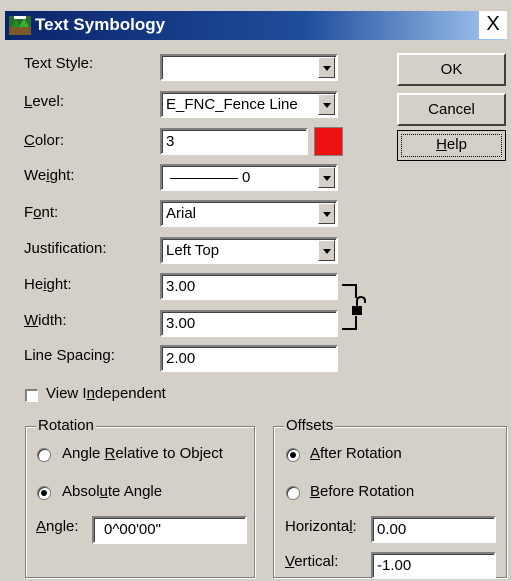 The width and height of the screenshot is (511, 581). Describe the element at coordinates (451, 109) in the screenshot. I see `cancel-button: Cancel` at that location.